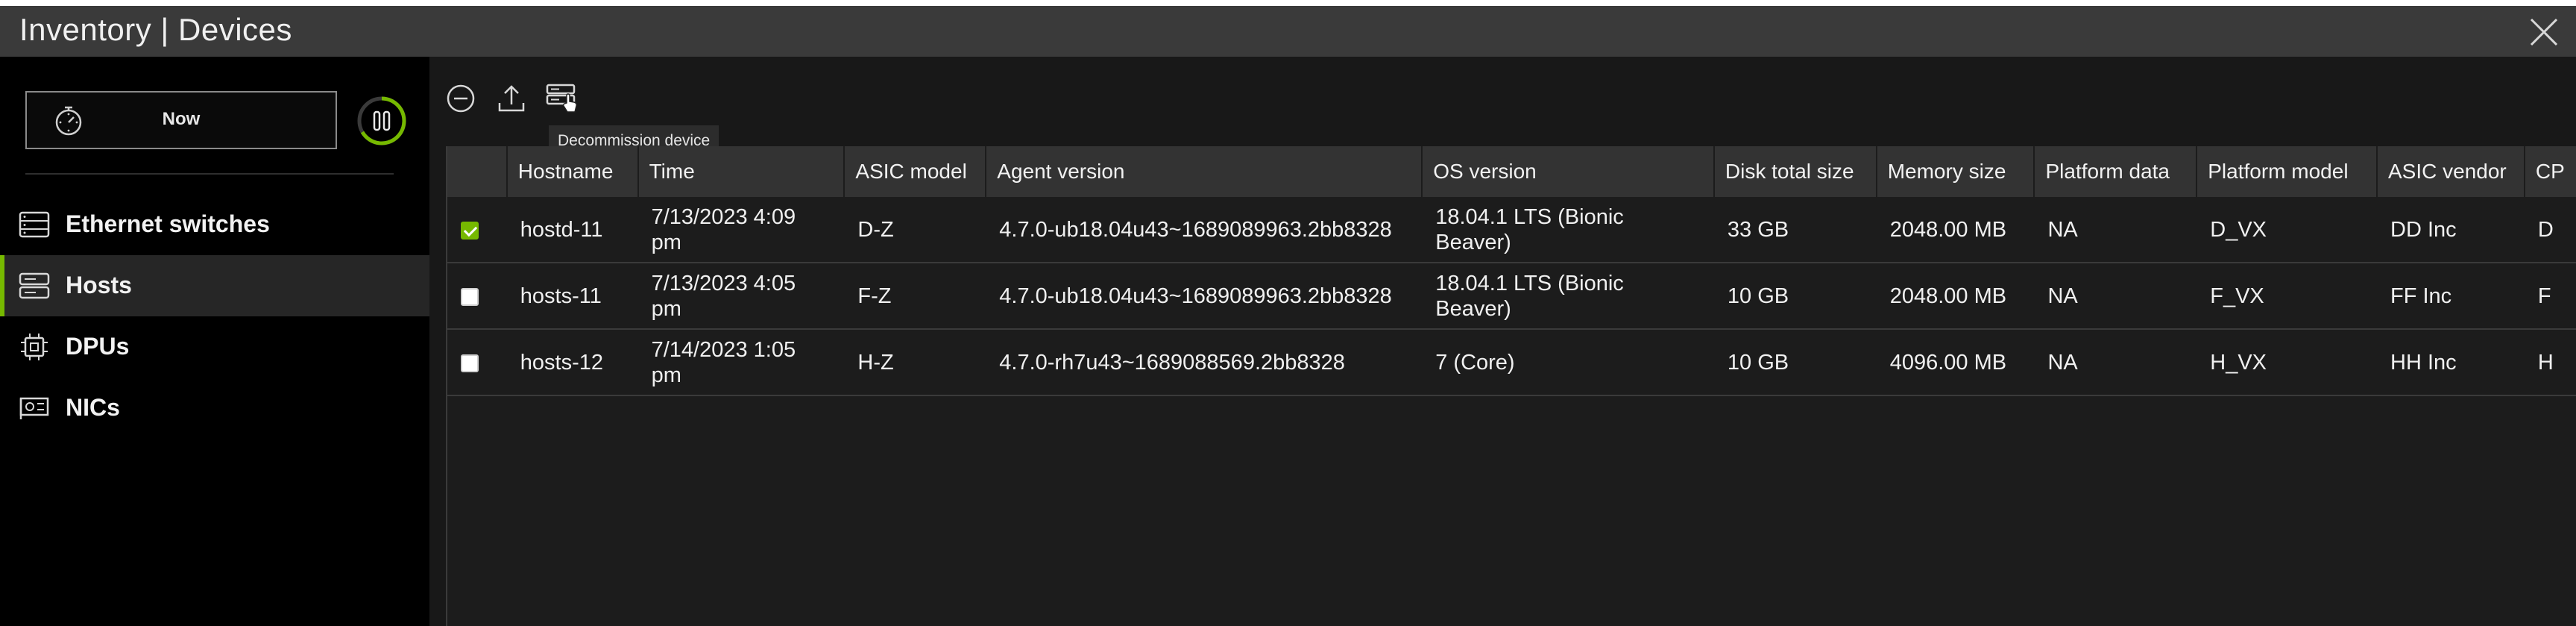 The image size is (2576, 626). Describe the element at coordinates (34, 408) in the screenshot. I see `nic-icon` at that location.